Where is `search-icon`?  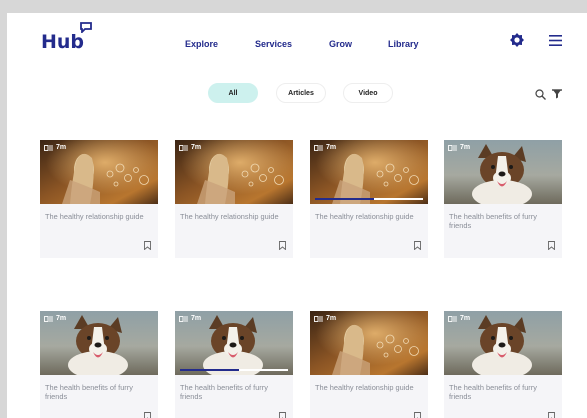
search-icon is located at coordinates (540, 94).